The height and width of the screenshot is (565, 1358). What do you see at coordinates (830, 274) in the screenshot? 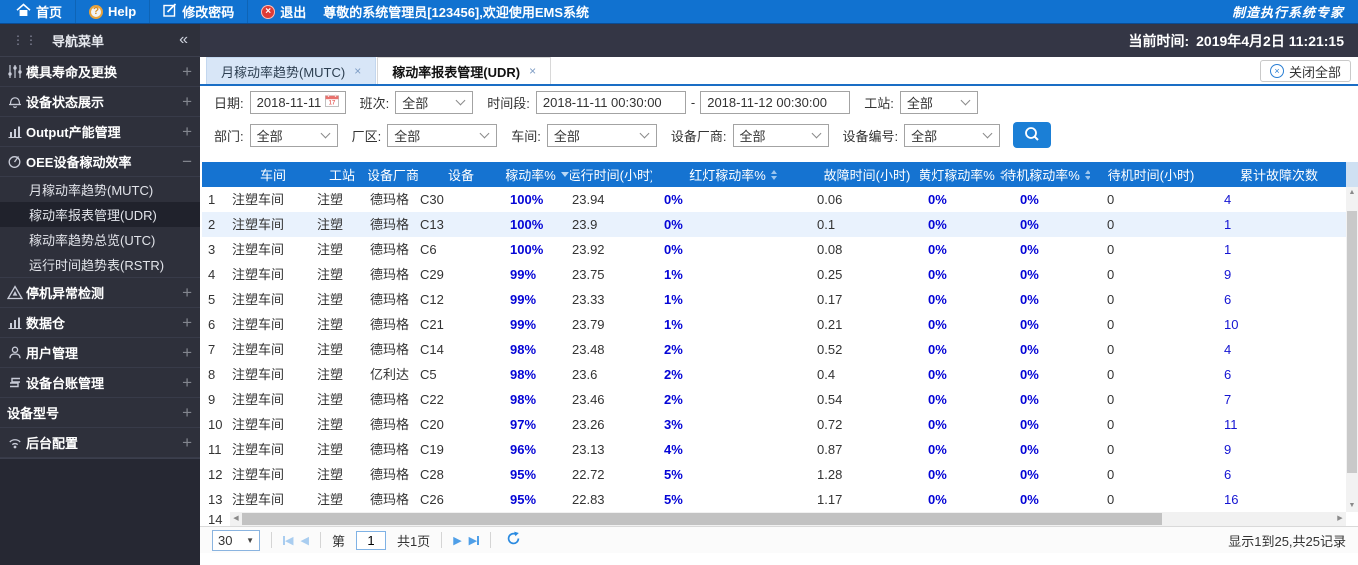
I see `cell-fault-hours: 0.25` at bounding box center [830, 274].